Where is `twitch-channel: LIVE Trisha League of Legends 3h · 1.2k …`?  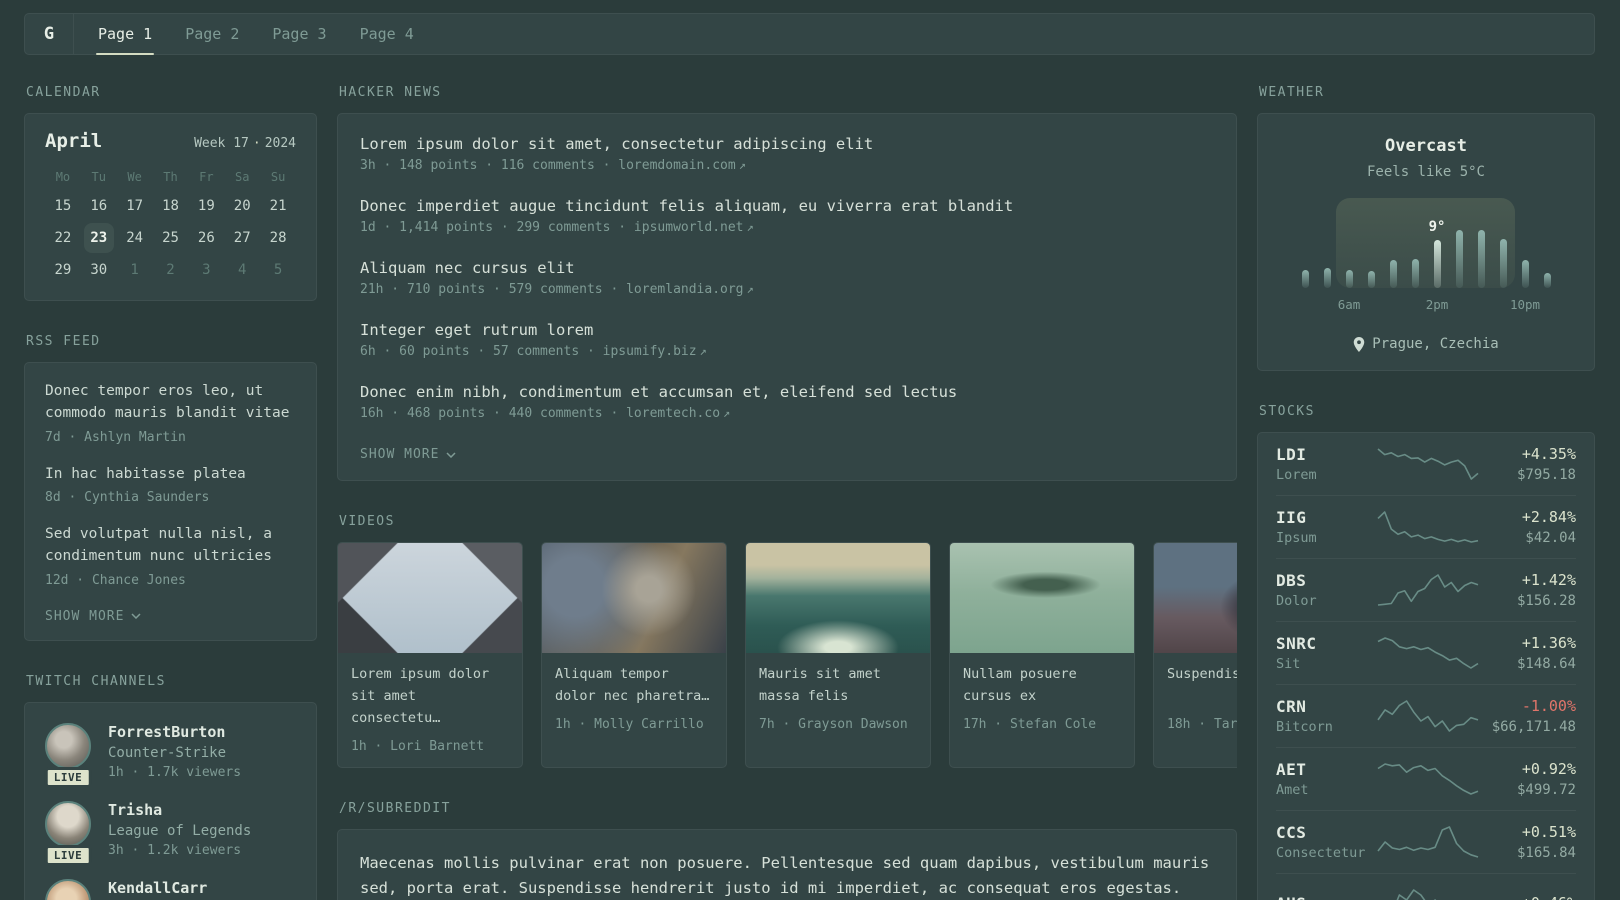 twitch-channel: LIVE Trisha League of Legends 3h · 1.2k … is located at coordinates (170, 833).